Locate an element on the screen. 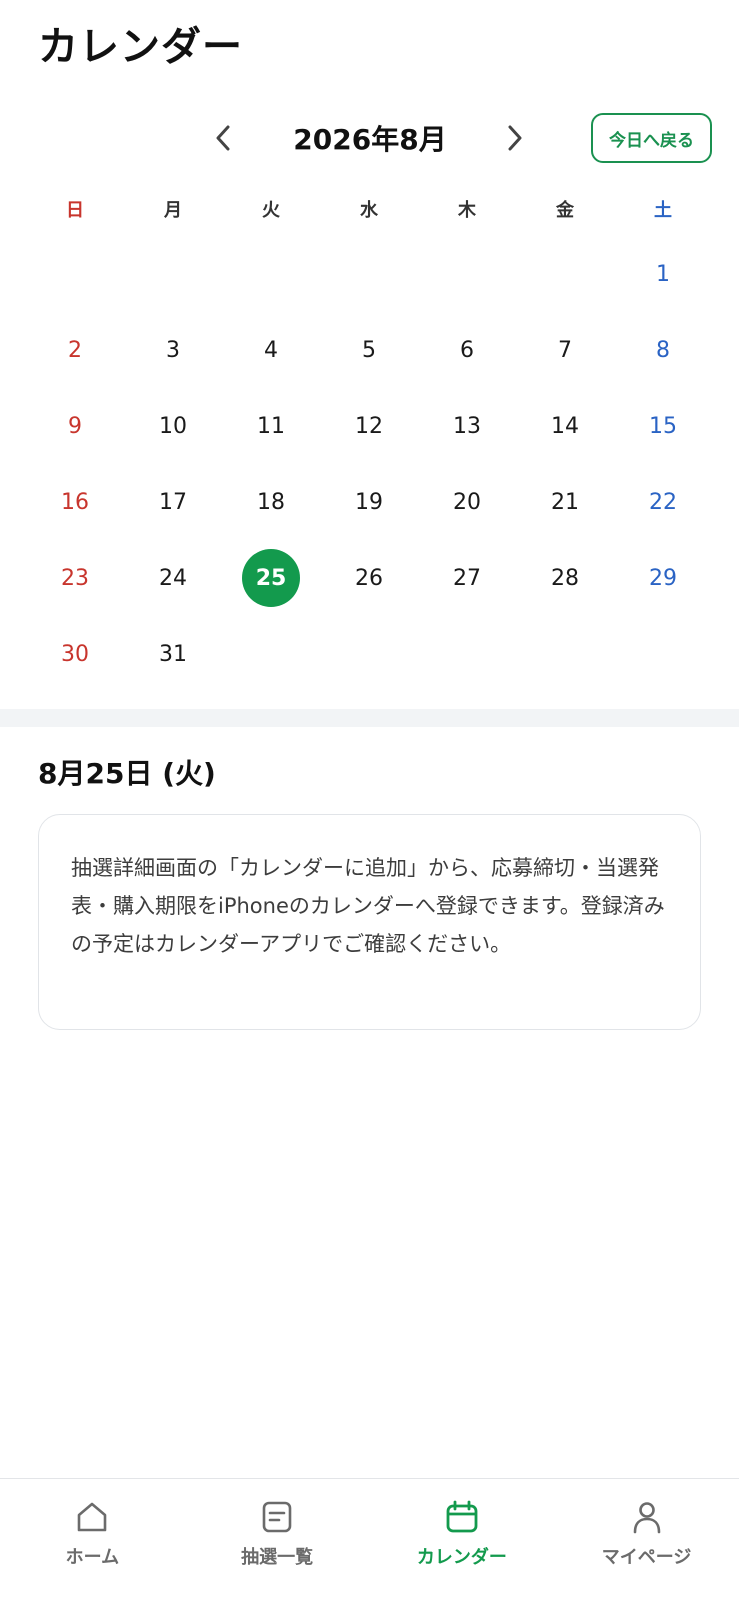 The height and width of the screenshot is (1600, 739). day-cell: 27 is located at coordinates (467, 578).